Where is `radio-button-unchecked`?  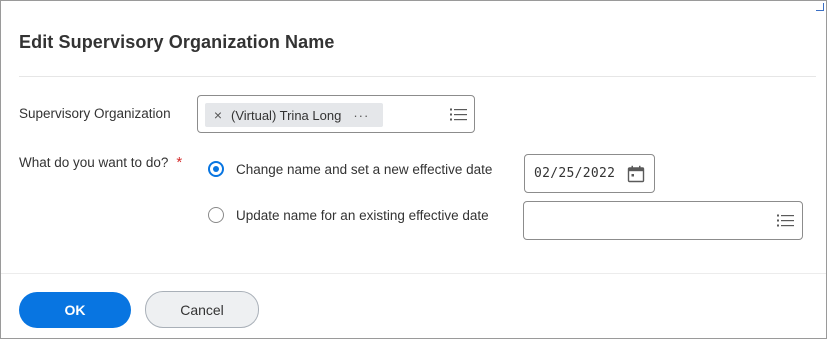 radio-button-unchecked is located at coordinates (216, 215).